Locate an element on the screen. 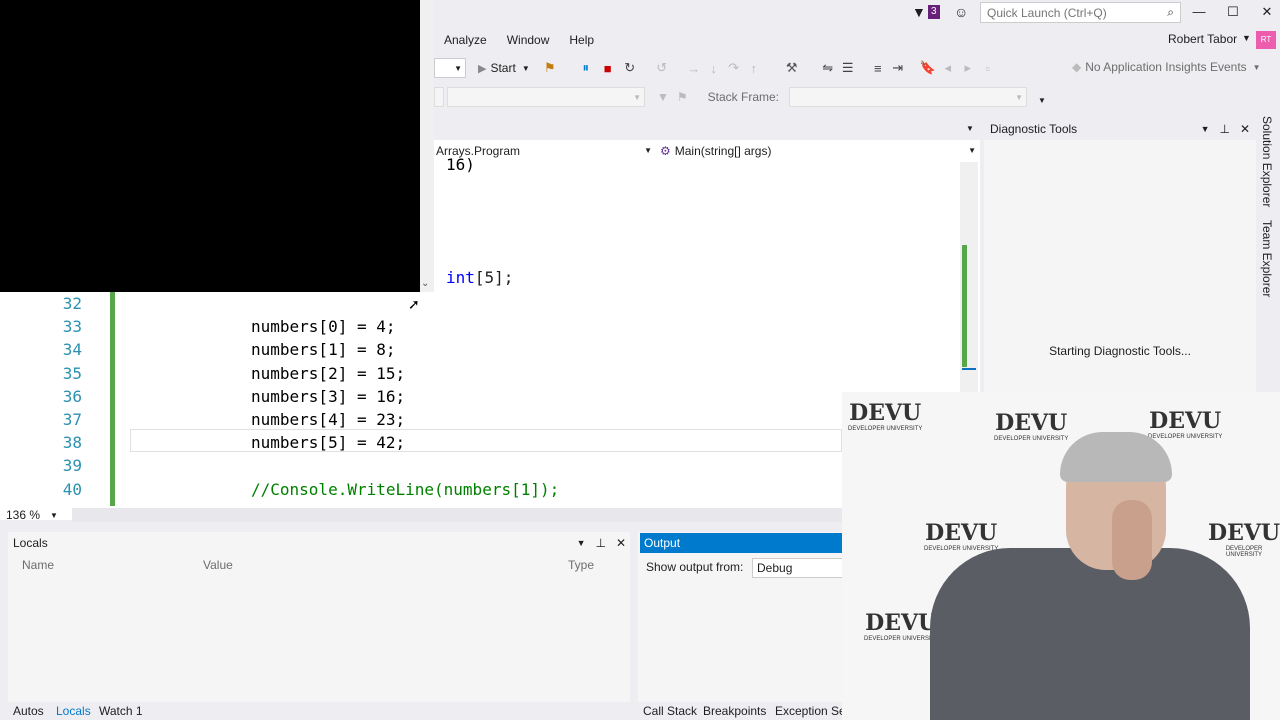  menu-help: Help is located at coordinates (581, 40).